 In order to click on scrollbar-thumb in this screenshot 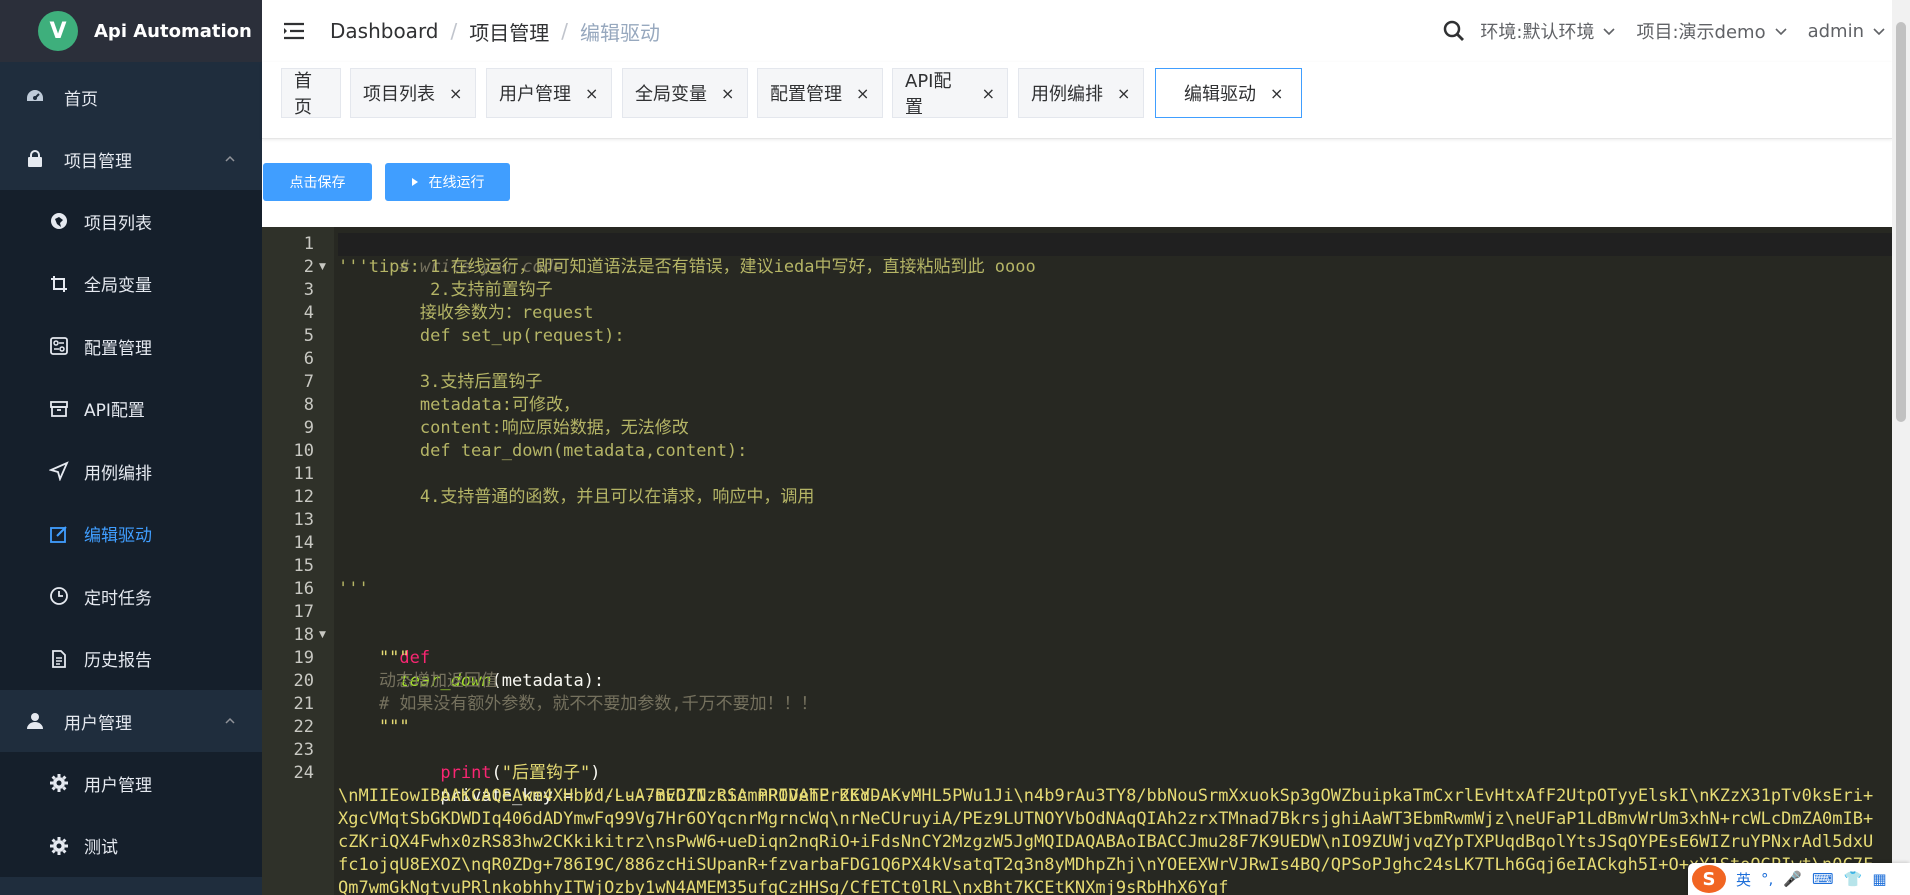, I will do `click(1901, 222)`.